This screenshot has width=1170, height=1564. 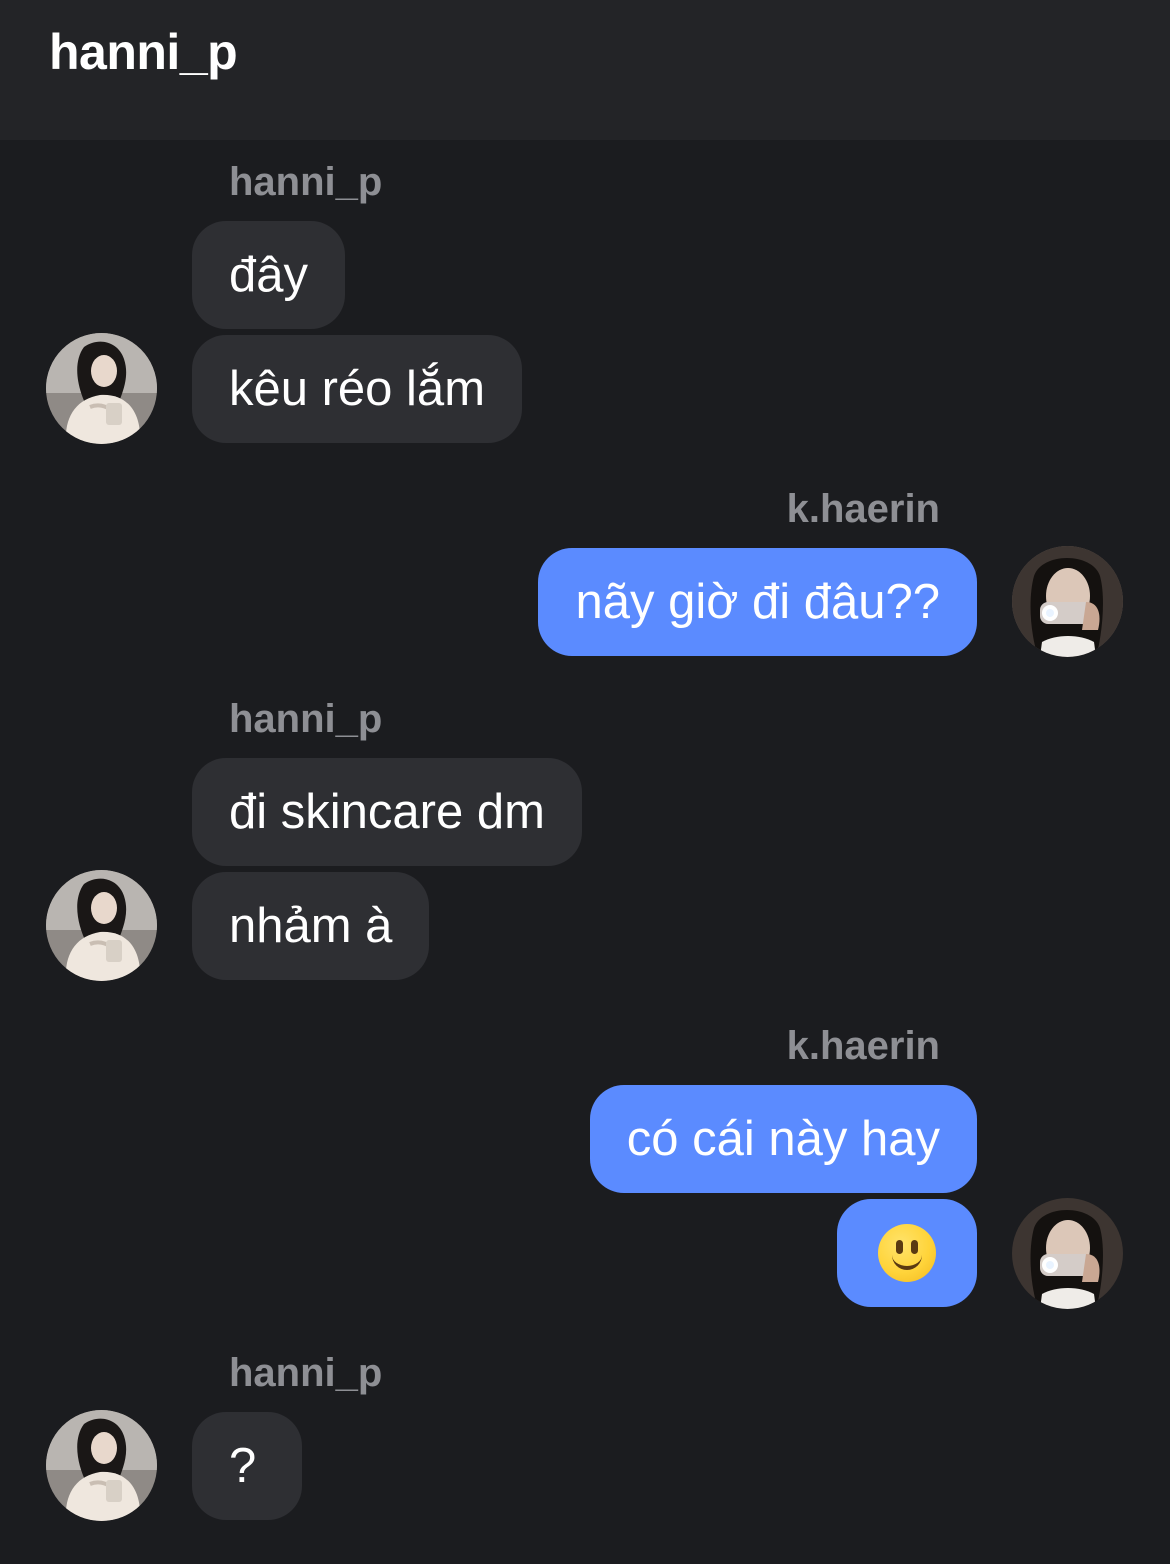 What do you see at coordinates (311, 926) in the screenshot?
I see `message-bubble-incoming: nhảm à` at bounding box center [311, 926].